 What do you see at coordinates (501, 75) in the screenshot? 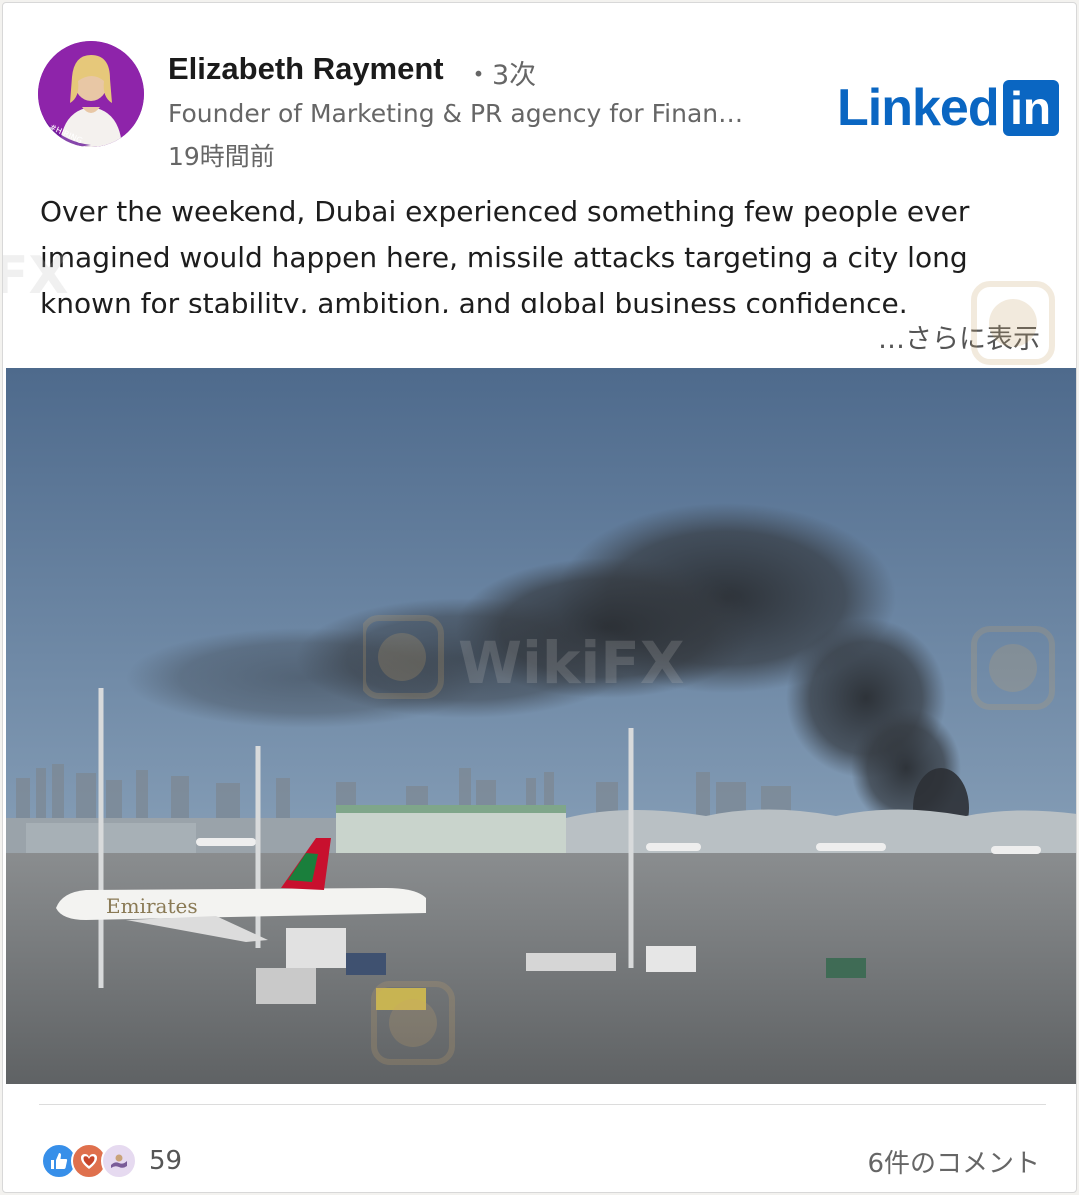
I see `connection-degree: ・3次` at bounding box center [501, 75].